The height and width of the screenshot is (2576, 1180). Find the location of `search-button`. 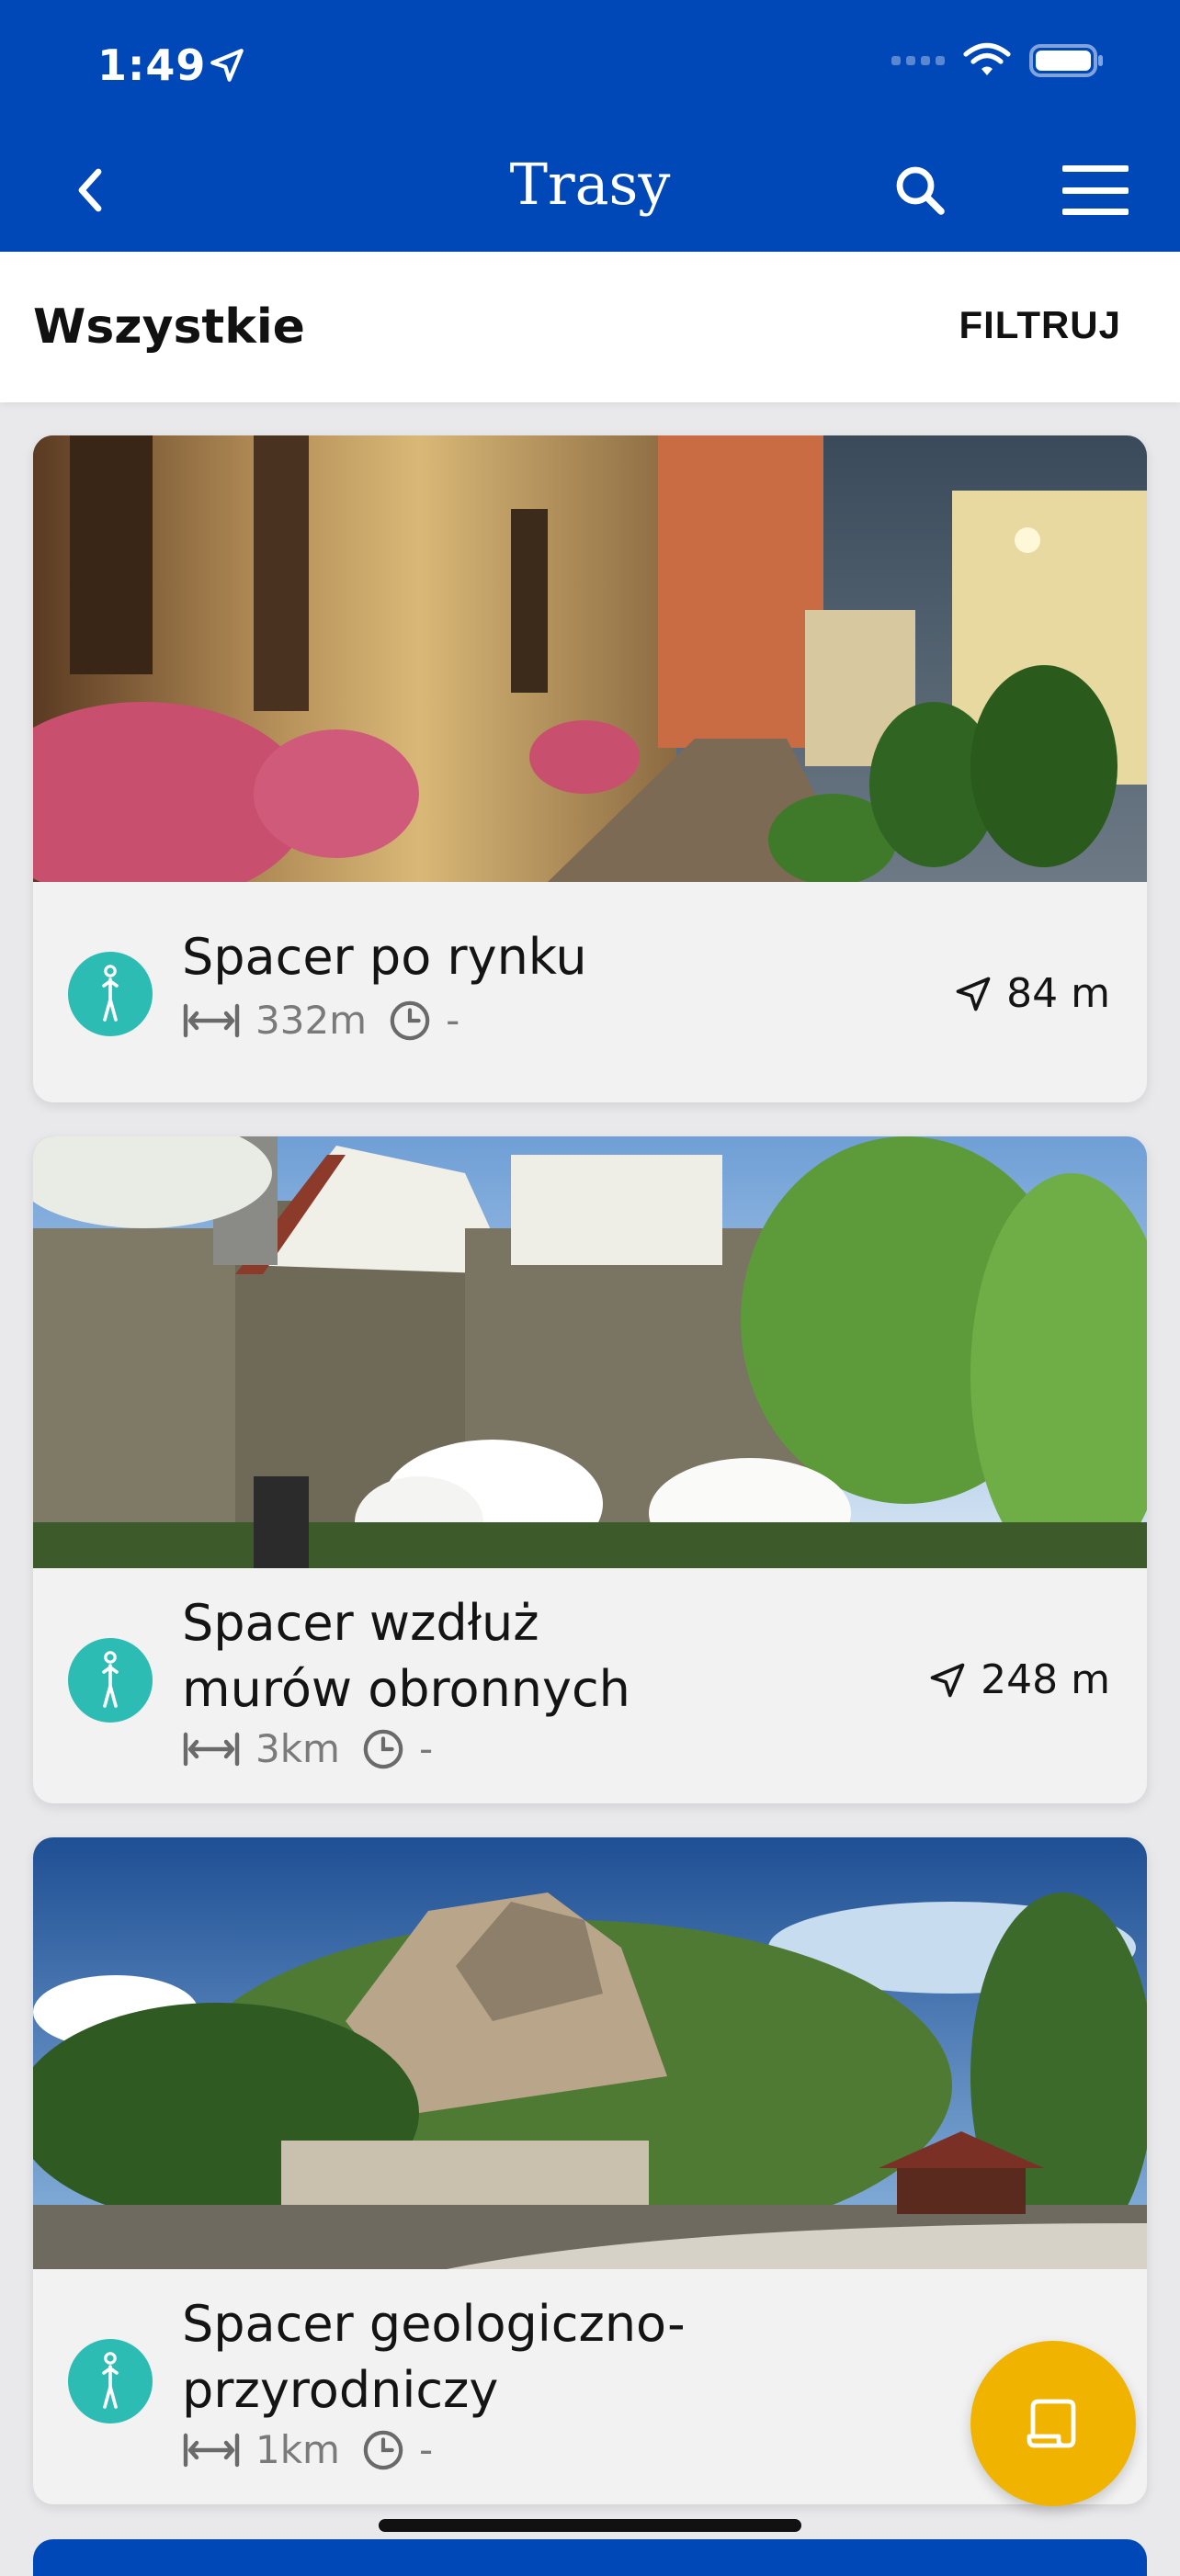

search-button is located at coordinates (920, 190).